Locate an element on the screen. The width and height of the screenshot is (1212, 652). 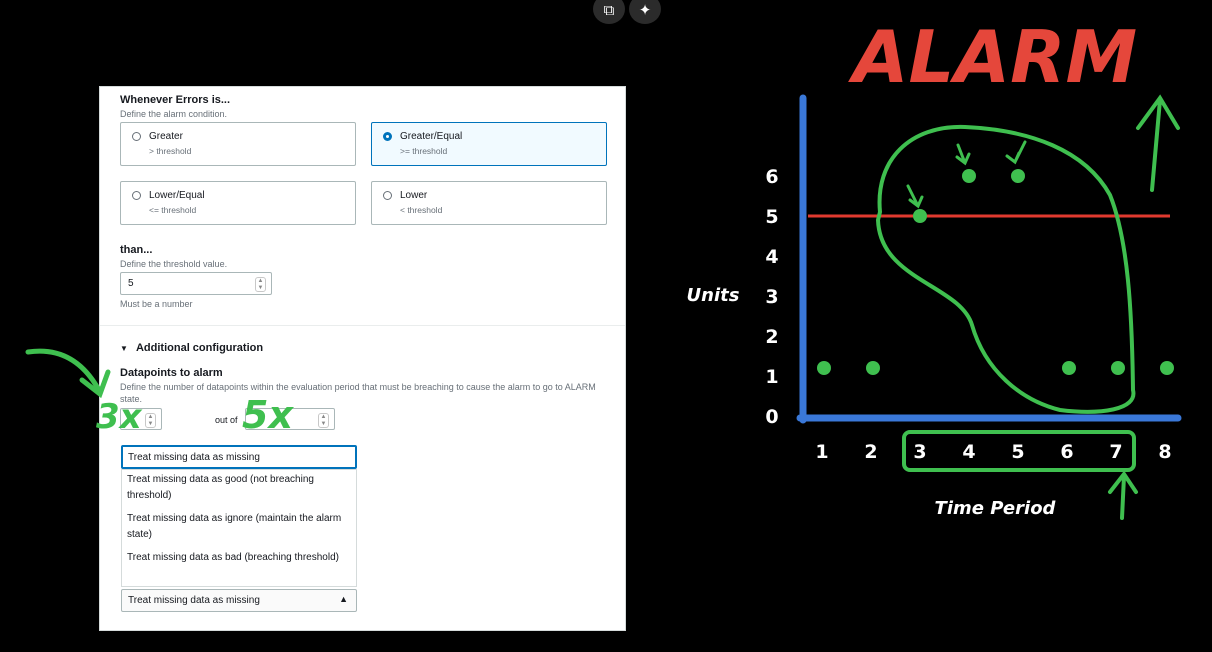
x-tick-label: 2 is located at coordinates (870, 452).